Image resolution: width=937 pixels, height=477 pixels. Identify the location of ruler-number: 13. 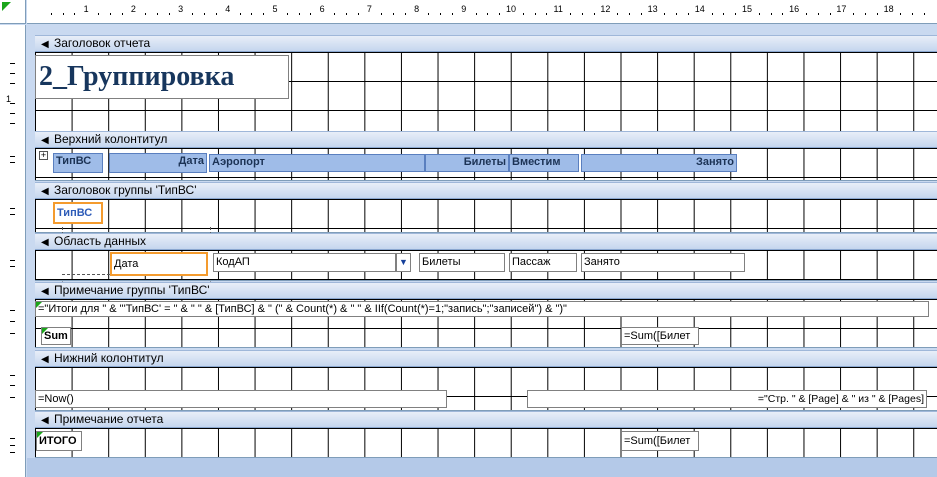
(652, 9).